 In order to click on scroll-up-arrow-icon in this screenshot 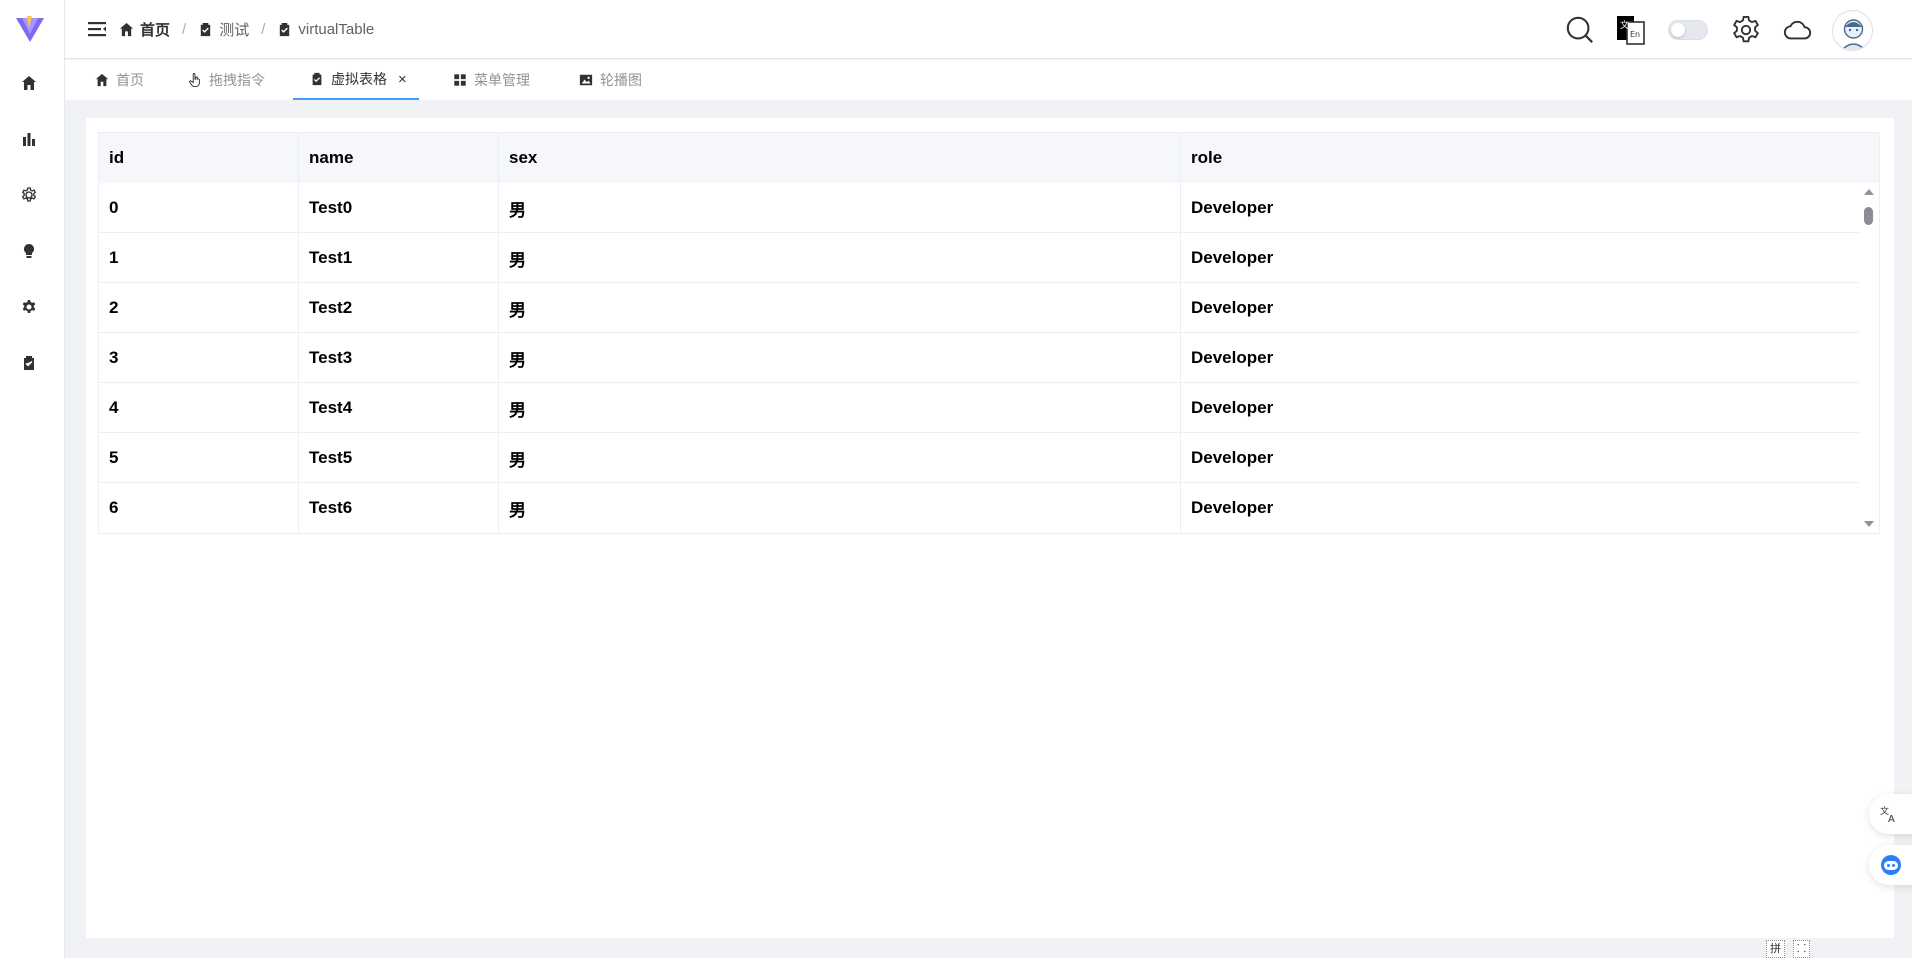, I will do `click(1869, 192)`.